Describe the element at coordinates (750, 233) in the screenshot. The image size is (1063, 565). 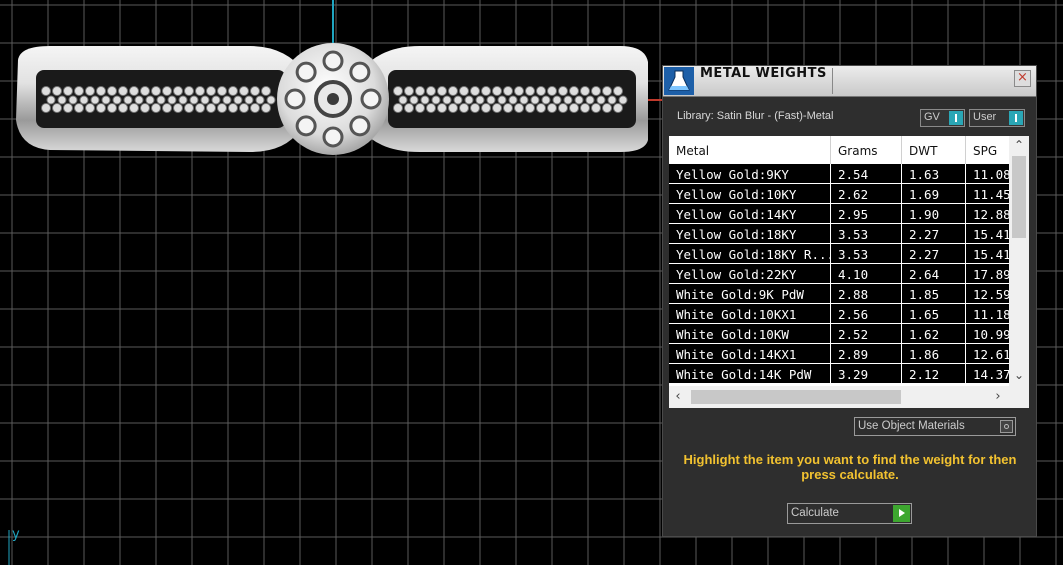
I see `cell-metal: Yellow Gold:18KY` at that location.